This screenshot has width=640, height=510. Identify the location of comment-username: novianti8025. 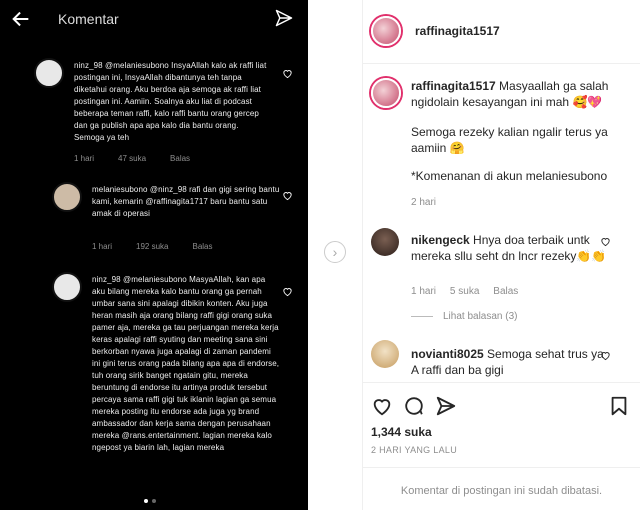
(447, 354).